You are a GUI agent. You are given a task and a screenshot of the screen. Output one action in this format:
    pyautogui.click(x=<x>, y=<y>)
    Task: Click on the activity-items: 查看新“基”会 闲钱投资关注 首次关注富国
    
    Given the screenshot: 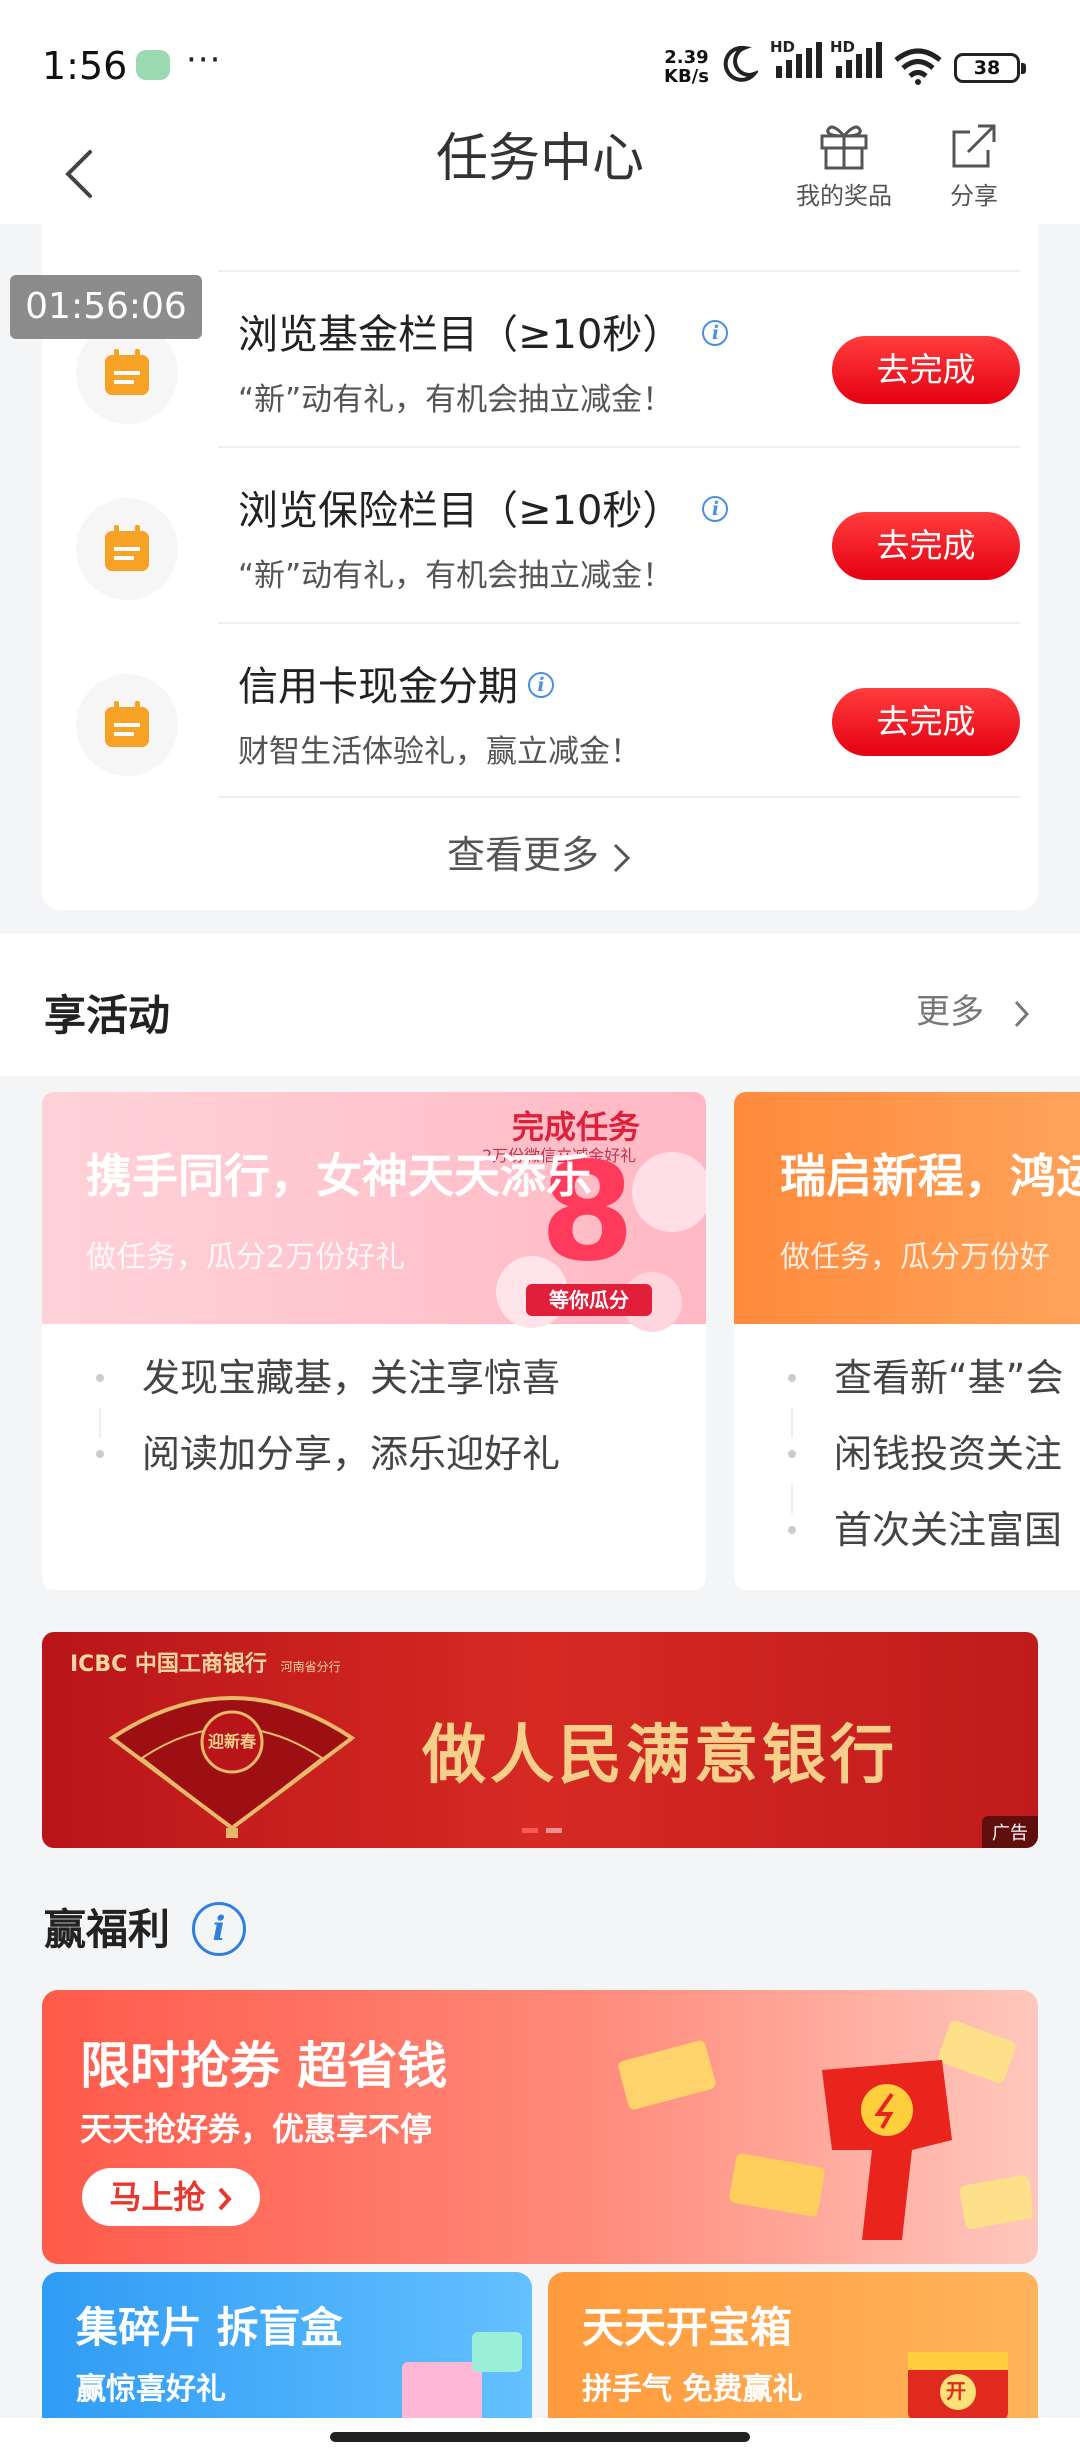 What is the action you would take?
    pyautogui.click(x=907, y=1456)
    